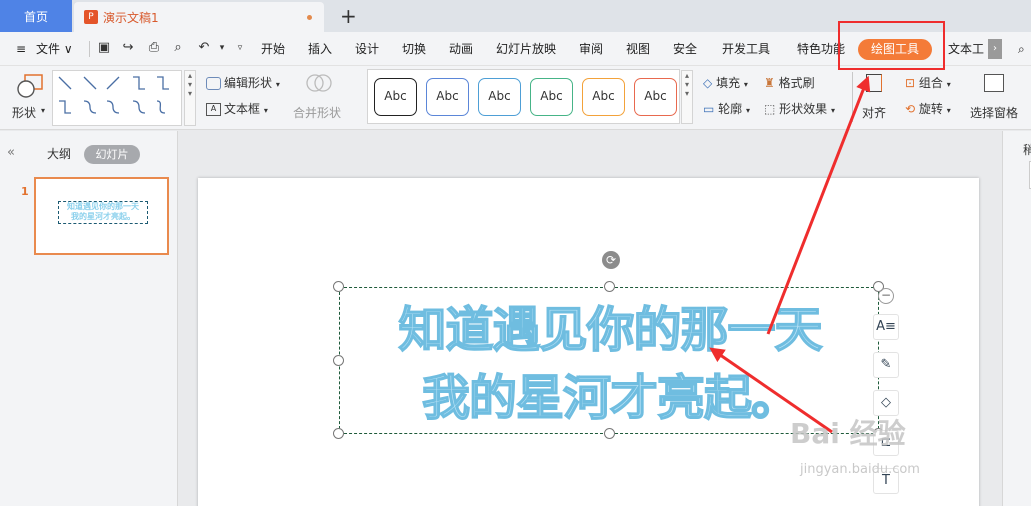 The height and width of the screenshot is (506, 1031). I want to click on slide-thumbnail: 知道遇见你的那一天 我的星河才亮起。, so click(101, 216).